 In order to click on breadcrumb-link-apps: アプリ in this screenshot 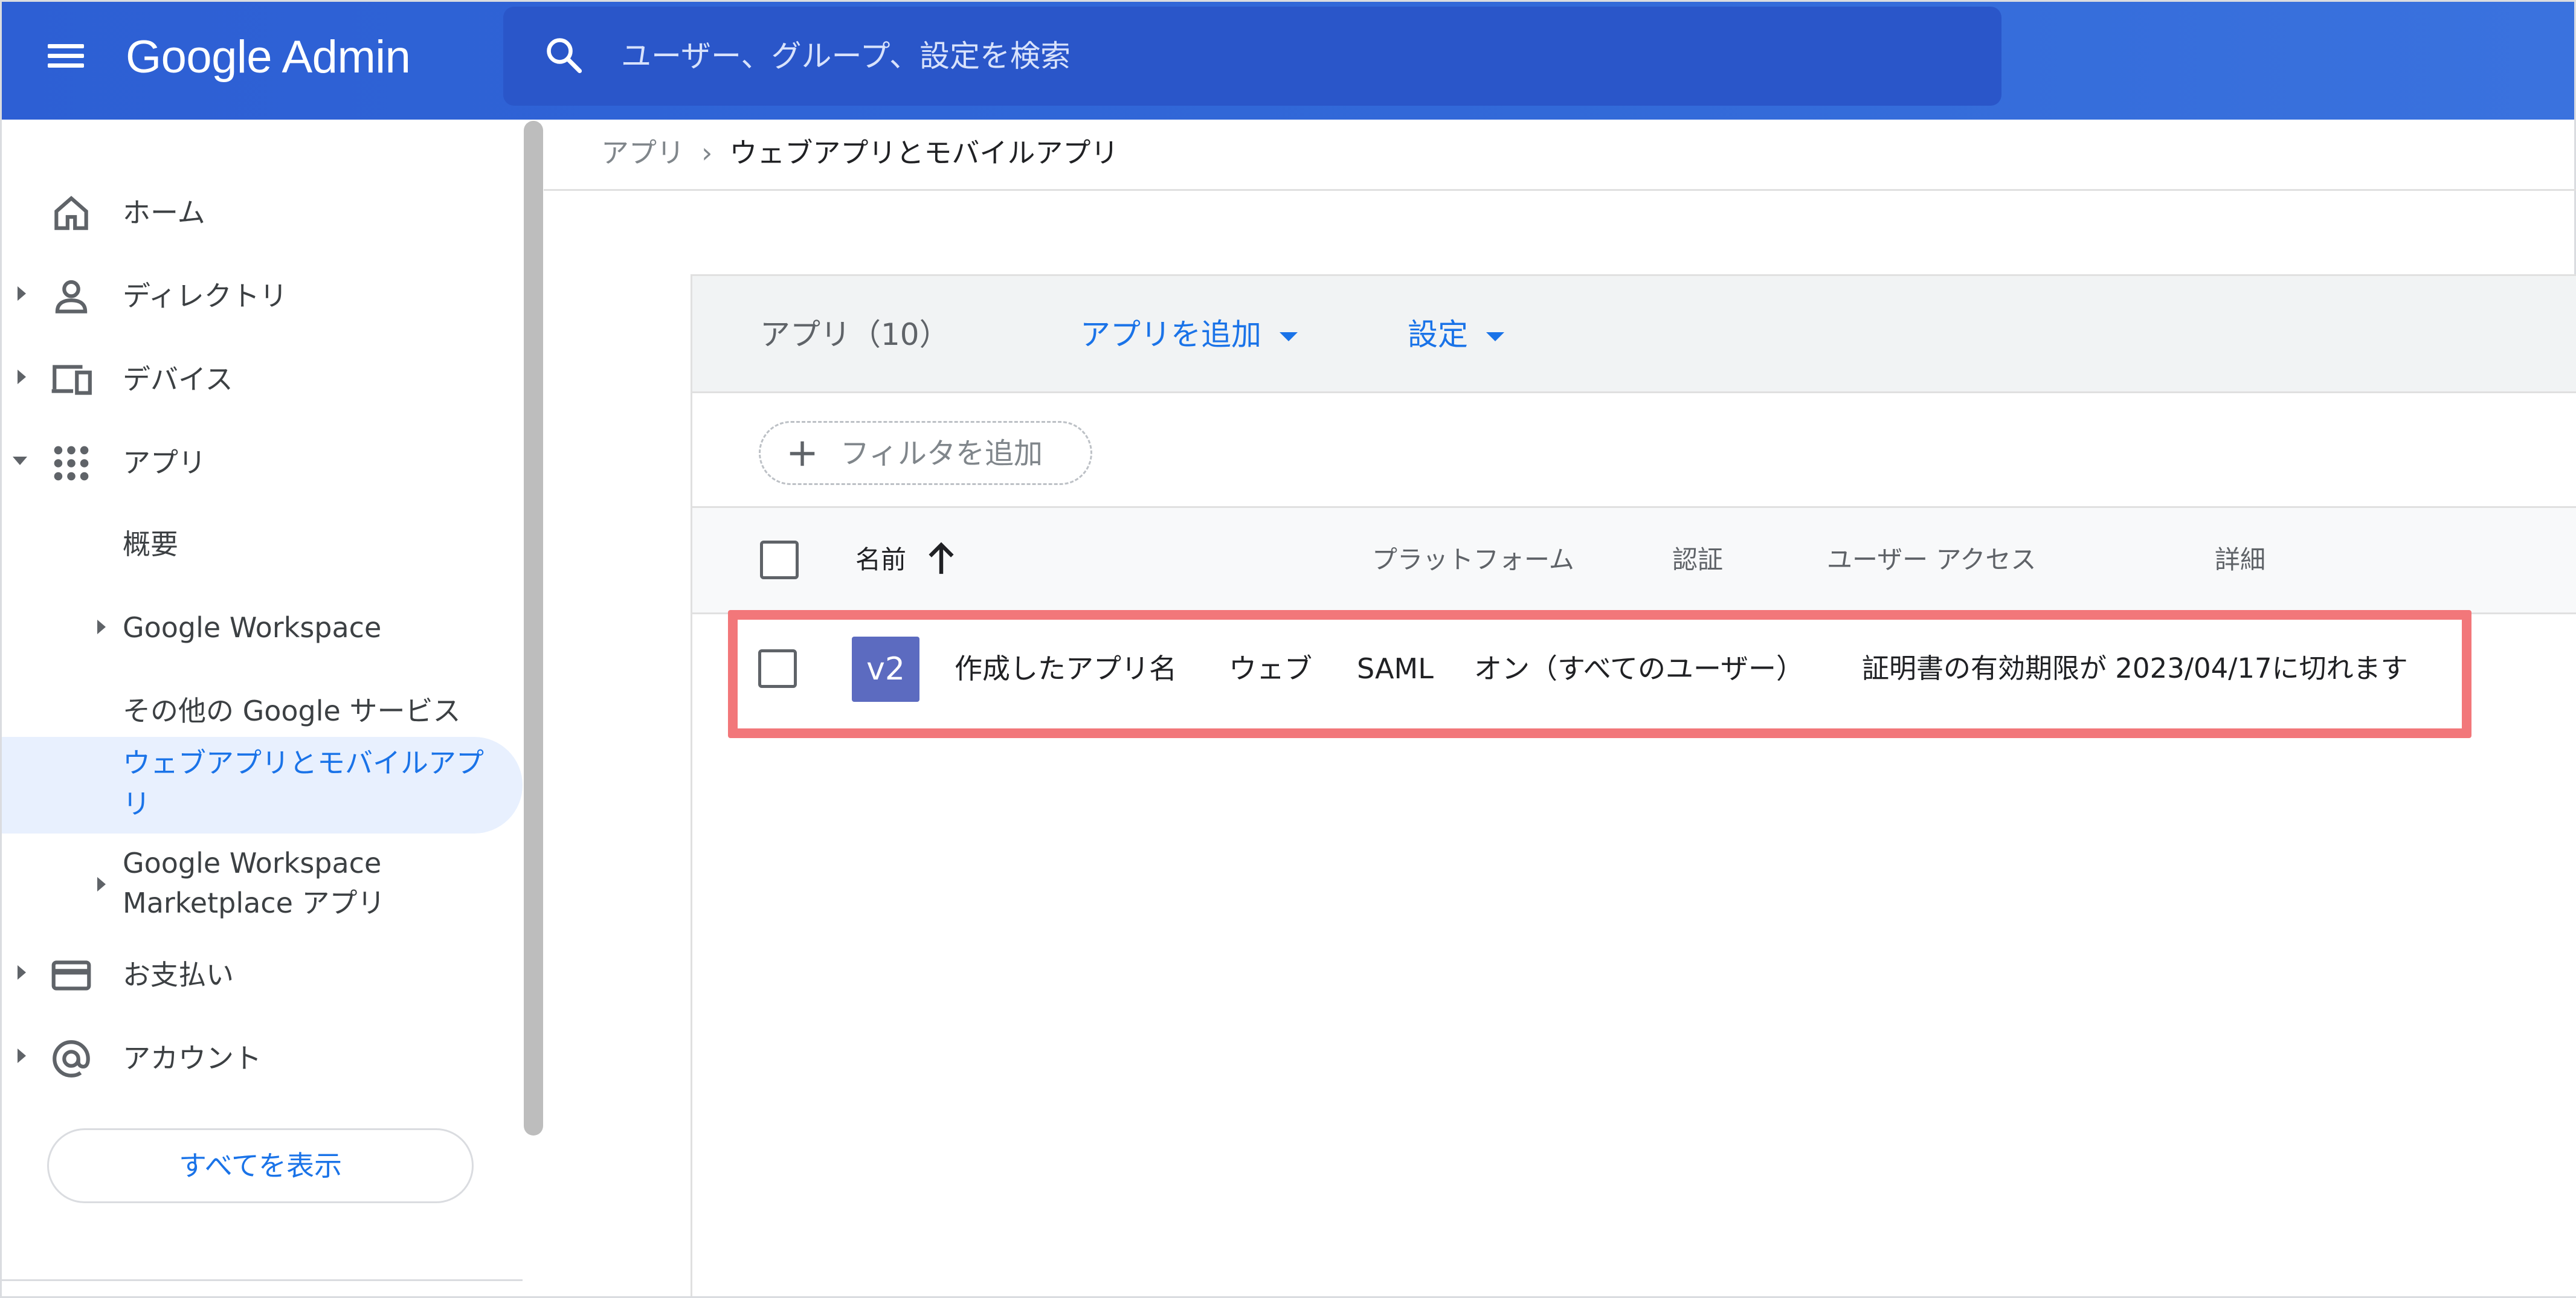, I will do `click(643, 153)`.